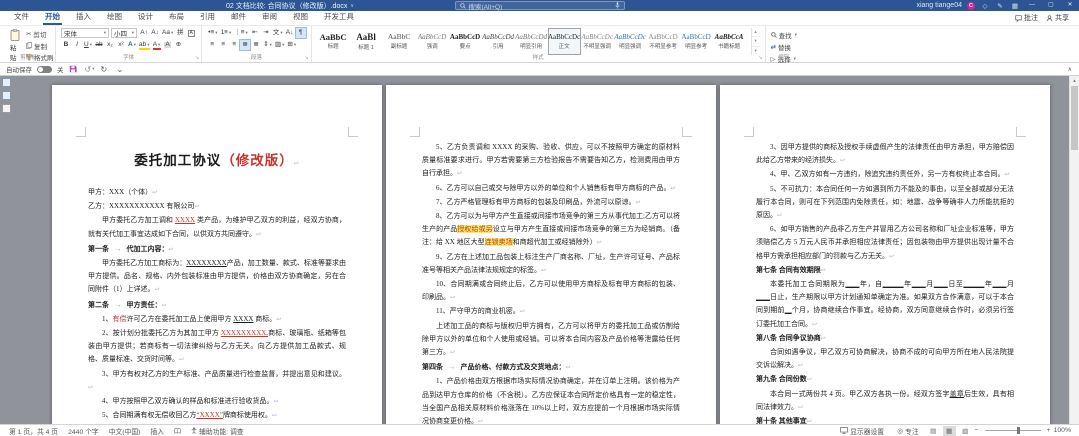  Describe the element at coordinates (300, 17) in the screenshot. I see `ribbon-tab-10: 视图` at that location.